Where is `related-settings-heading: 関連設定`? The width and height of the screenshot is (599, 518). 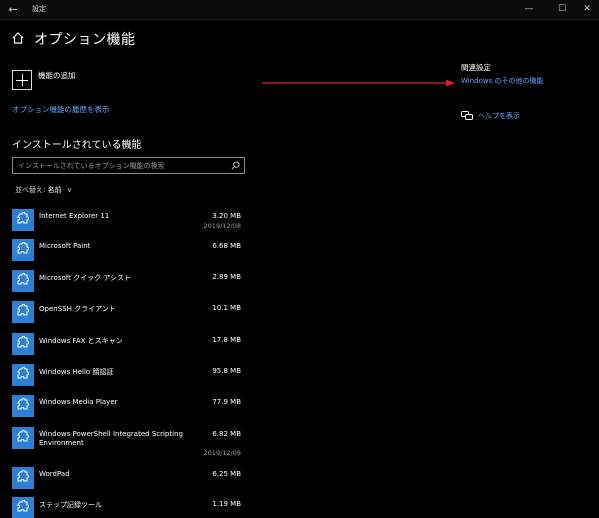
related-settings-heading: 関連設定 is located at coordinates (476, 67).